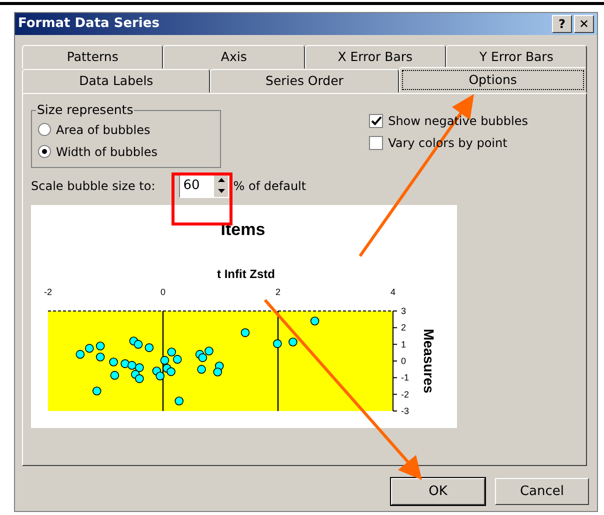 This screenshot has height=515, width=604. I want to click on window-title: Format Data Series, so click(89, 24).